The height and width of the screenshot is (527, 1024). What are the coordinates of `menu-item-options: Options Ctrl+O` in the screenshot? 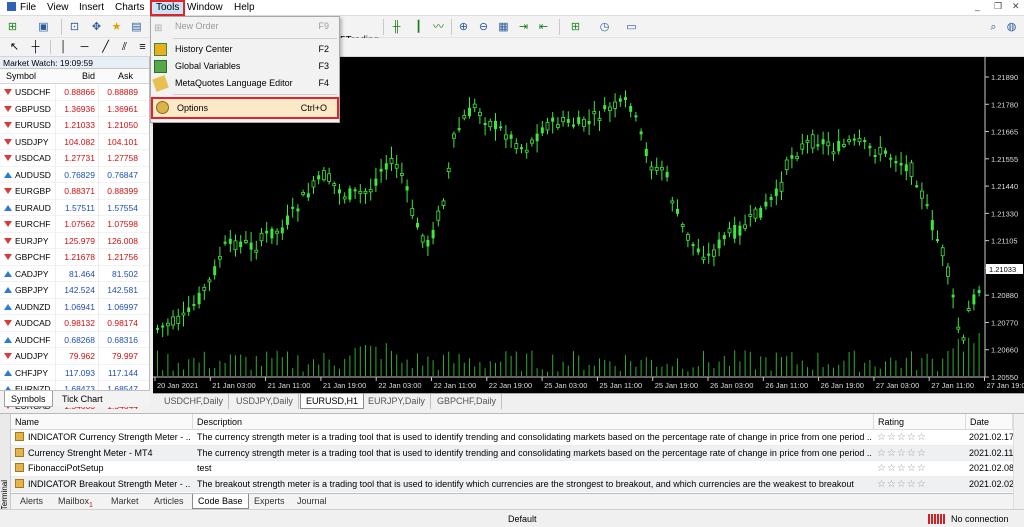 It's located at (245, 108).